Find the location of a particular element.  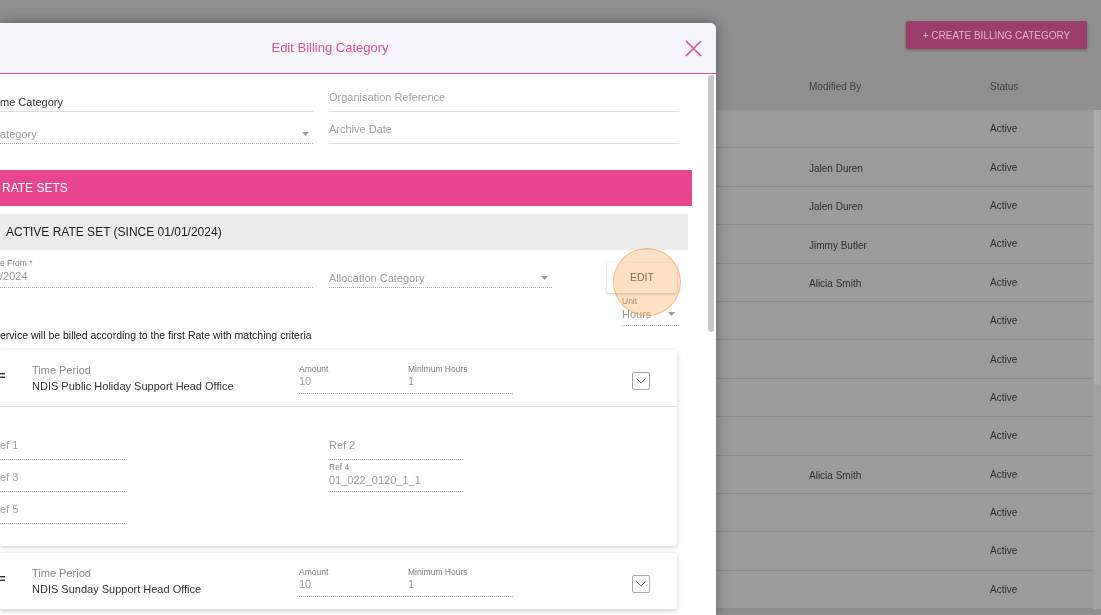

field-label: Ref 4 is located at coordinates (339, 467).